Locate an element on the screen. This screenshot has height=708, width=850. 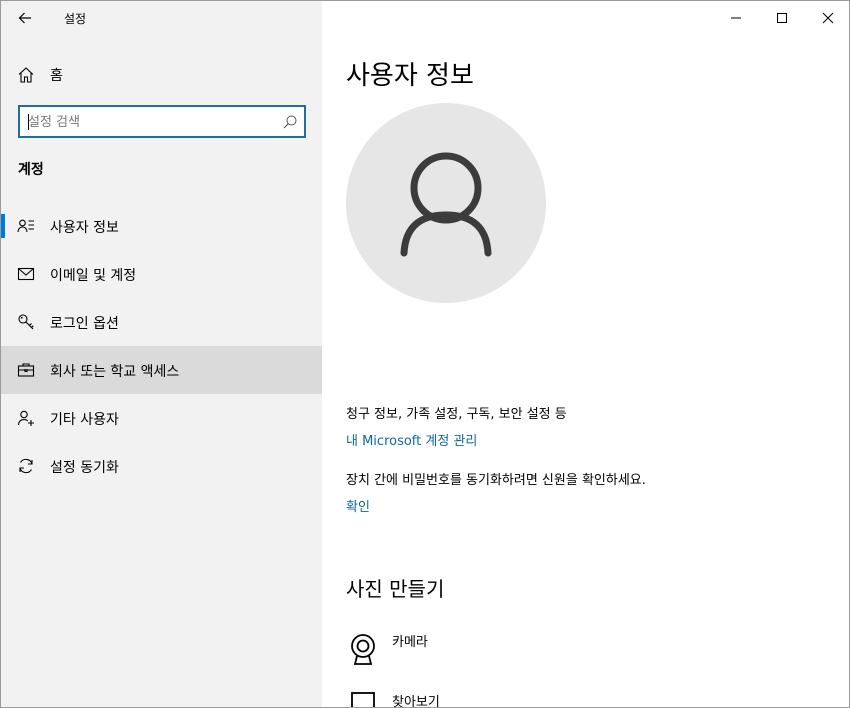
verify-link: 확인 is located at coordinates (358, 505).